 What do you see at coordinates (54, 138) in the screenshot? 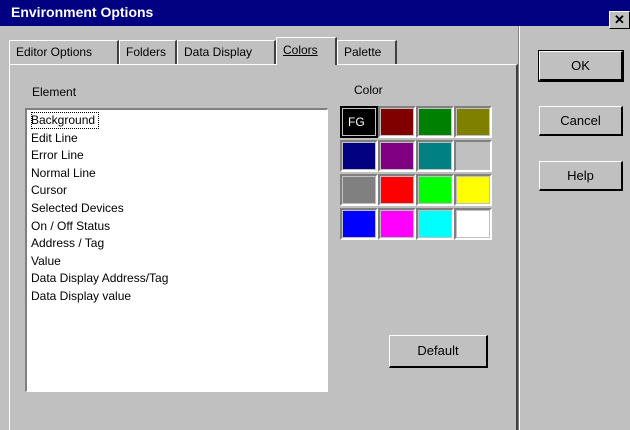
I see `list-item: Edit Line` at bounding box center [54, 138].